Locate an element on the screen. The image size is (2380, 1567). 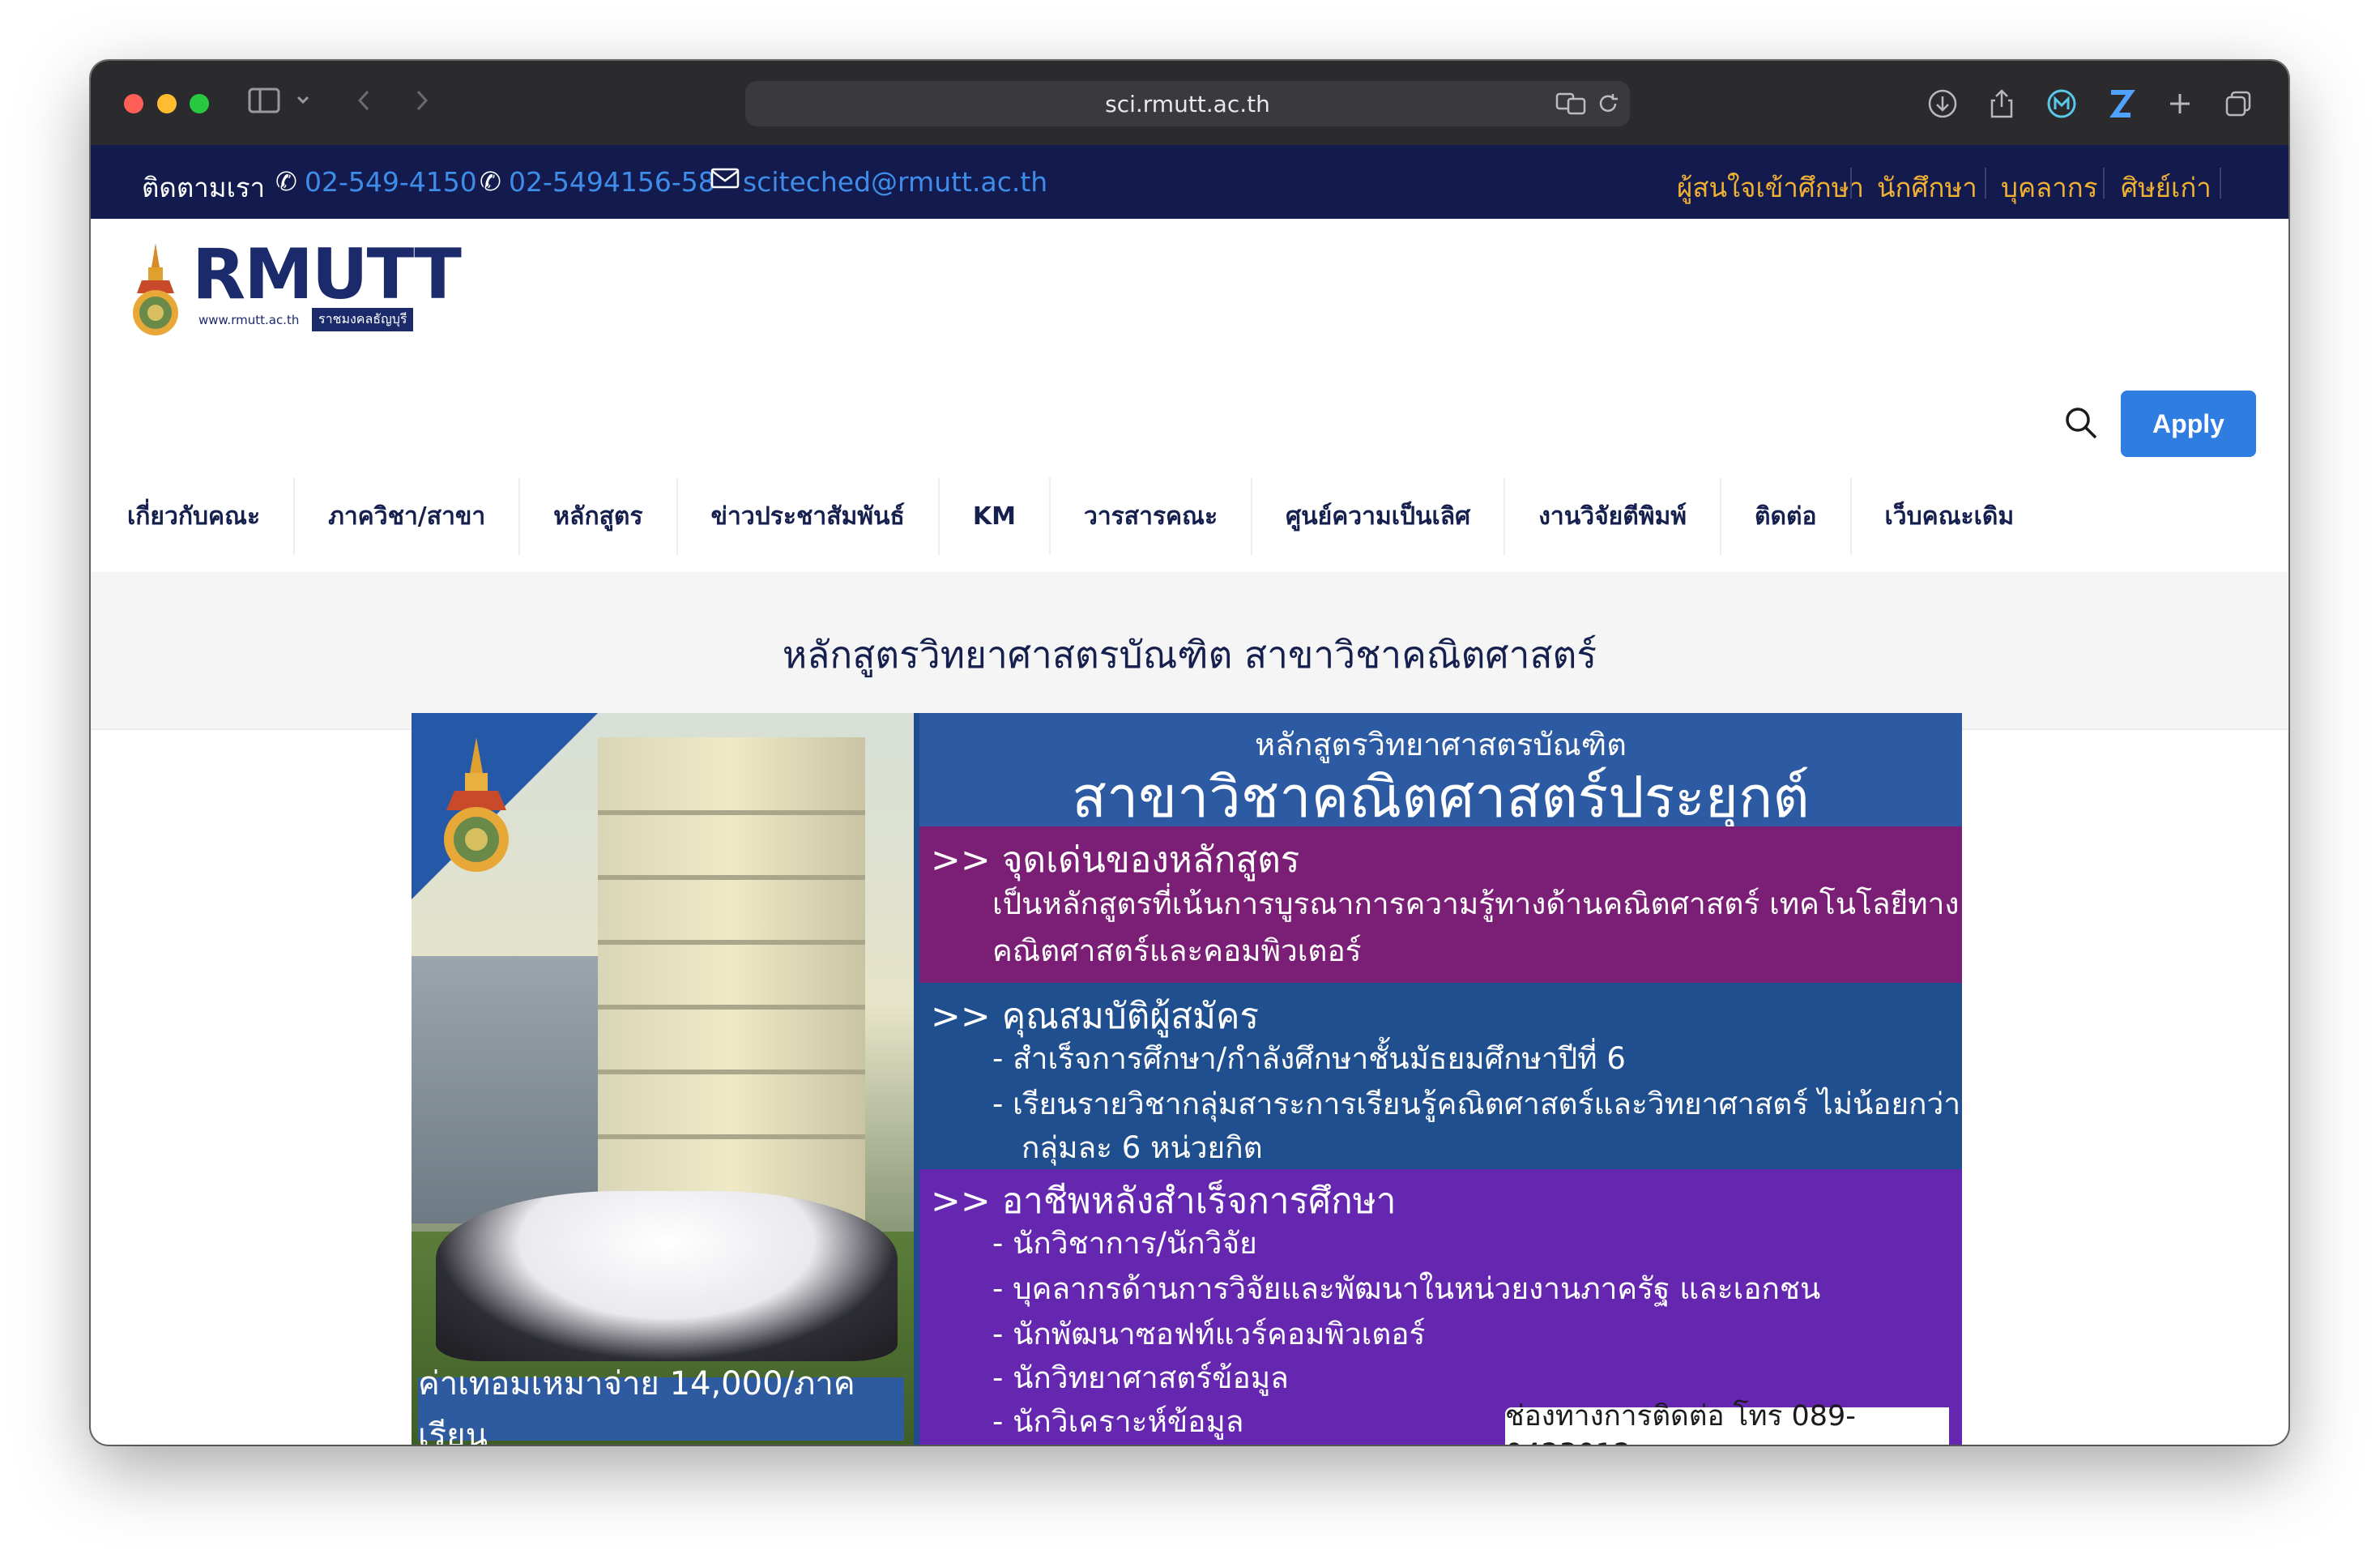
rmutt-emblem-icon is located at coordinates (156, 289).